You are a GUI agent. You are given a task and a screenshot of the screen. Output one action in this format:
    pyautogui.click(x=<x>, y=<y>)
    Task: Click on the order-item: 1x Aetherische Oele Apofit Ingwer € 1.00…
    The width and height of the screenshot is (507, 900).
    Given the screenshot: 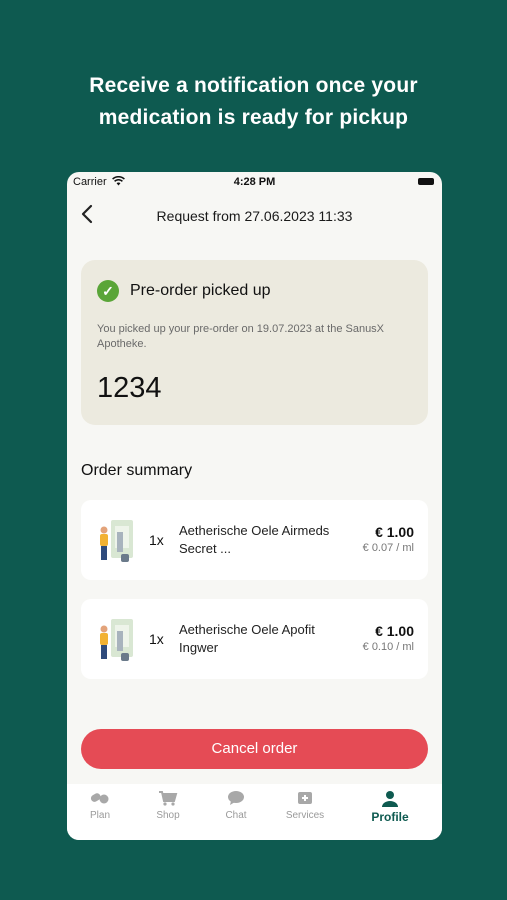 What is the action you would take?
    pyautogui.click(x=254, y=639)
    